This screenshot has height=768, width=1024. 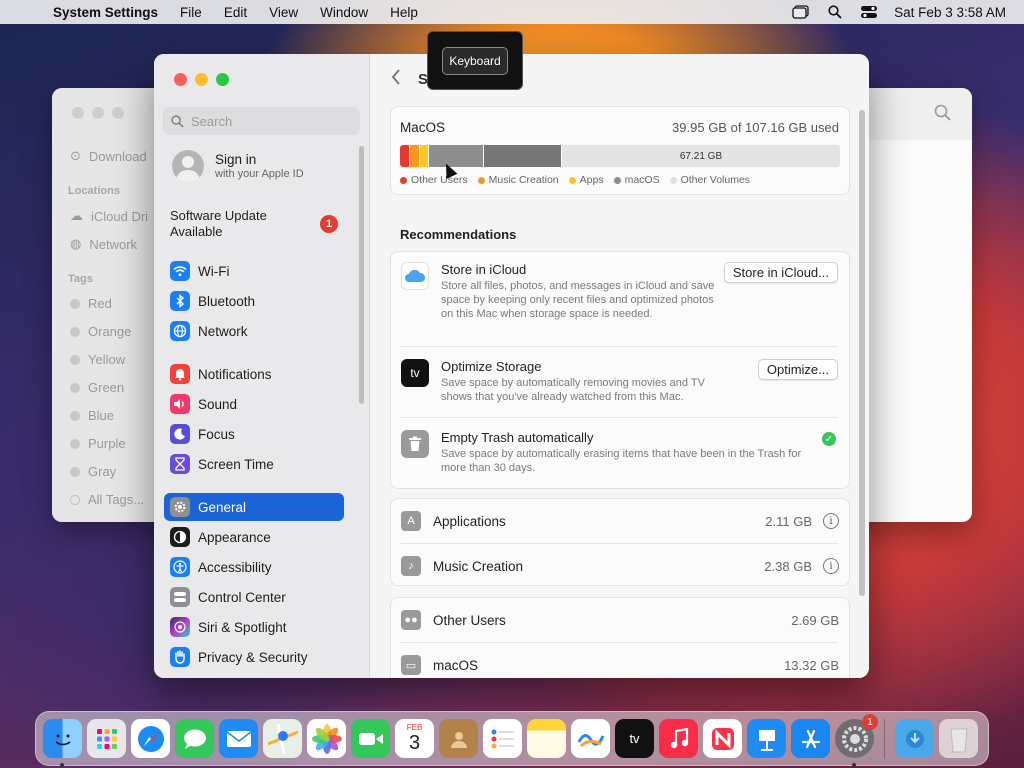 I want to click on finder-item-icloud: ☁ iCloud Dri, so click(x=109, y=216).